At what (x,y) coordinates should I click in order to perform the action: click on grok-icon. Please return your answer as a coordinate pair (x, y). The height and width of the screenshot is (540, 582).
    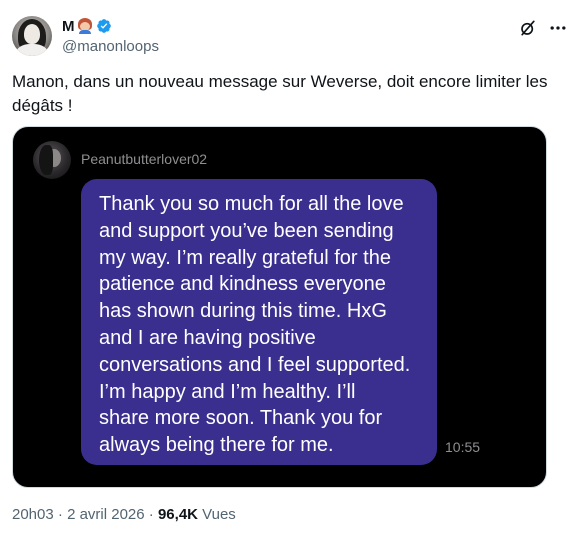
    Looking at the image, I should click on (528, 28).